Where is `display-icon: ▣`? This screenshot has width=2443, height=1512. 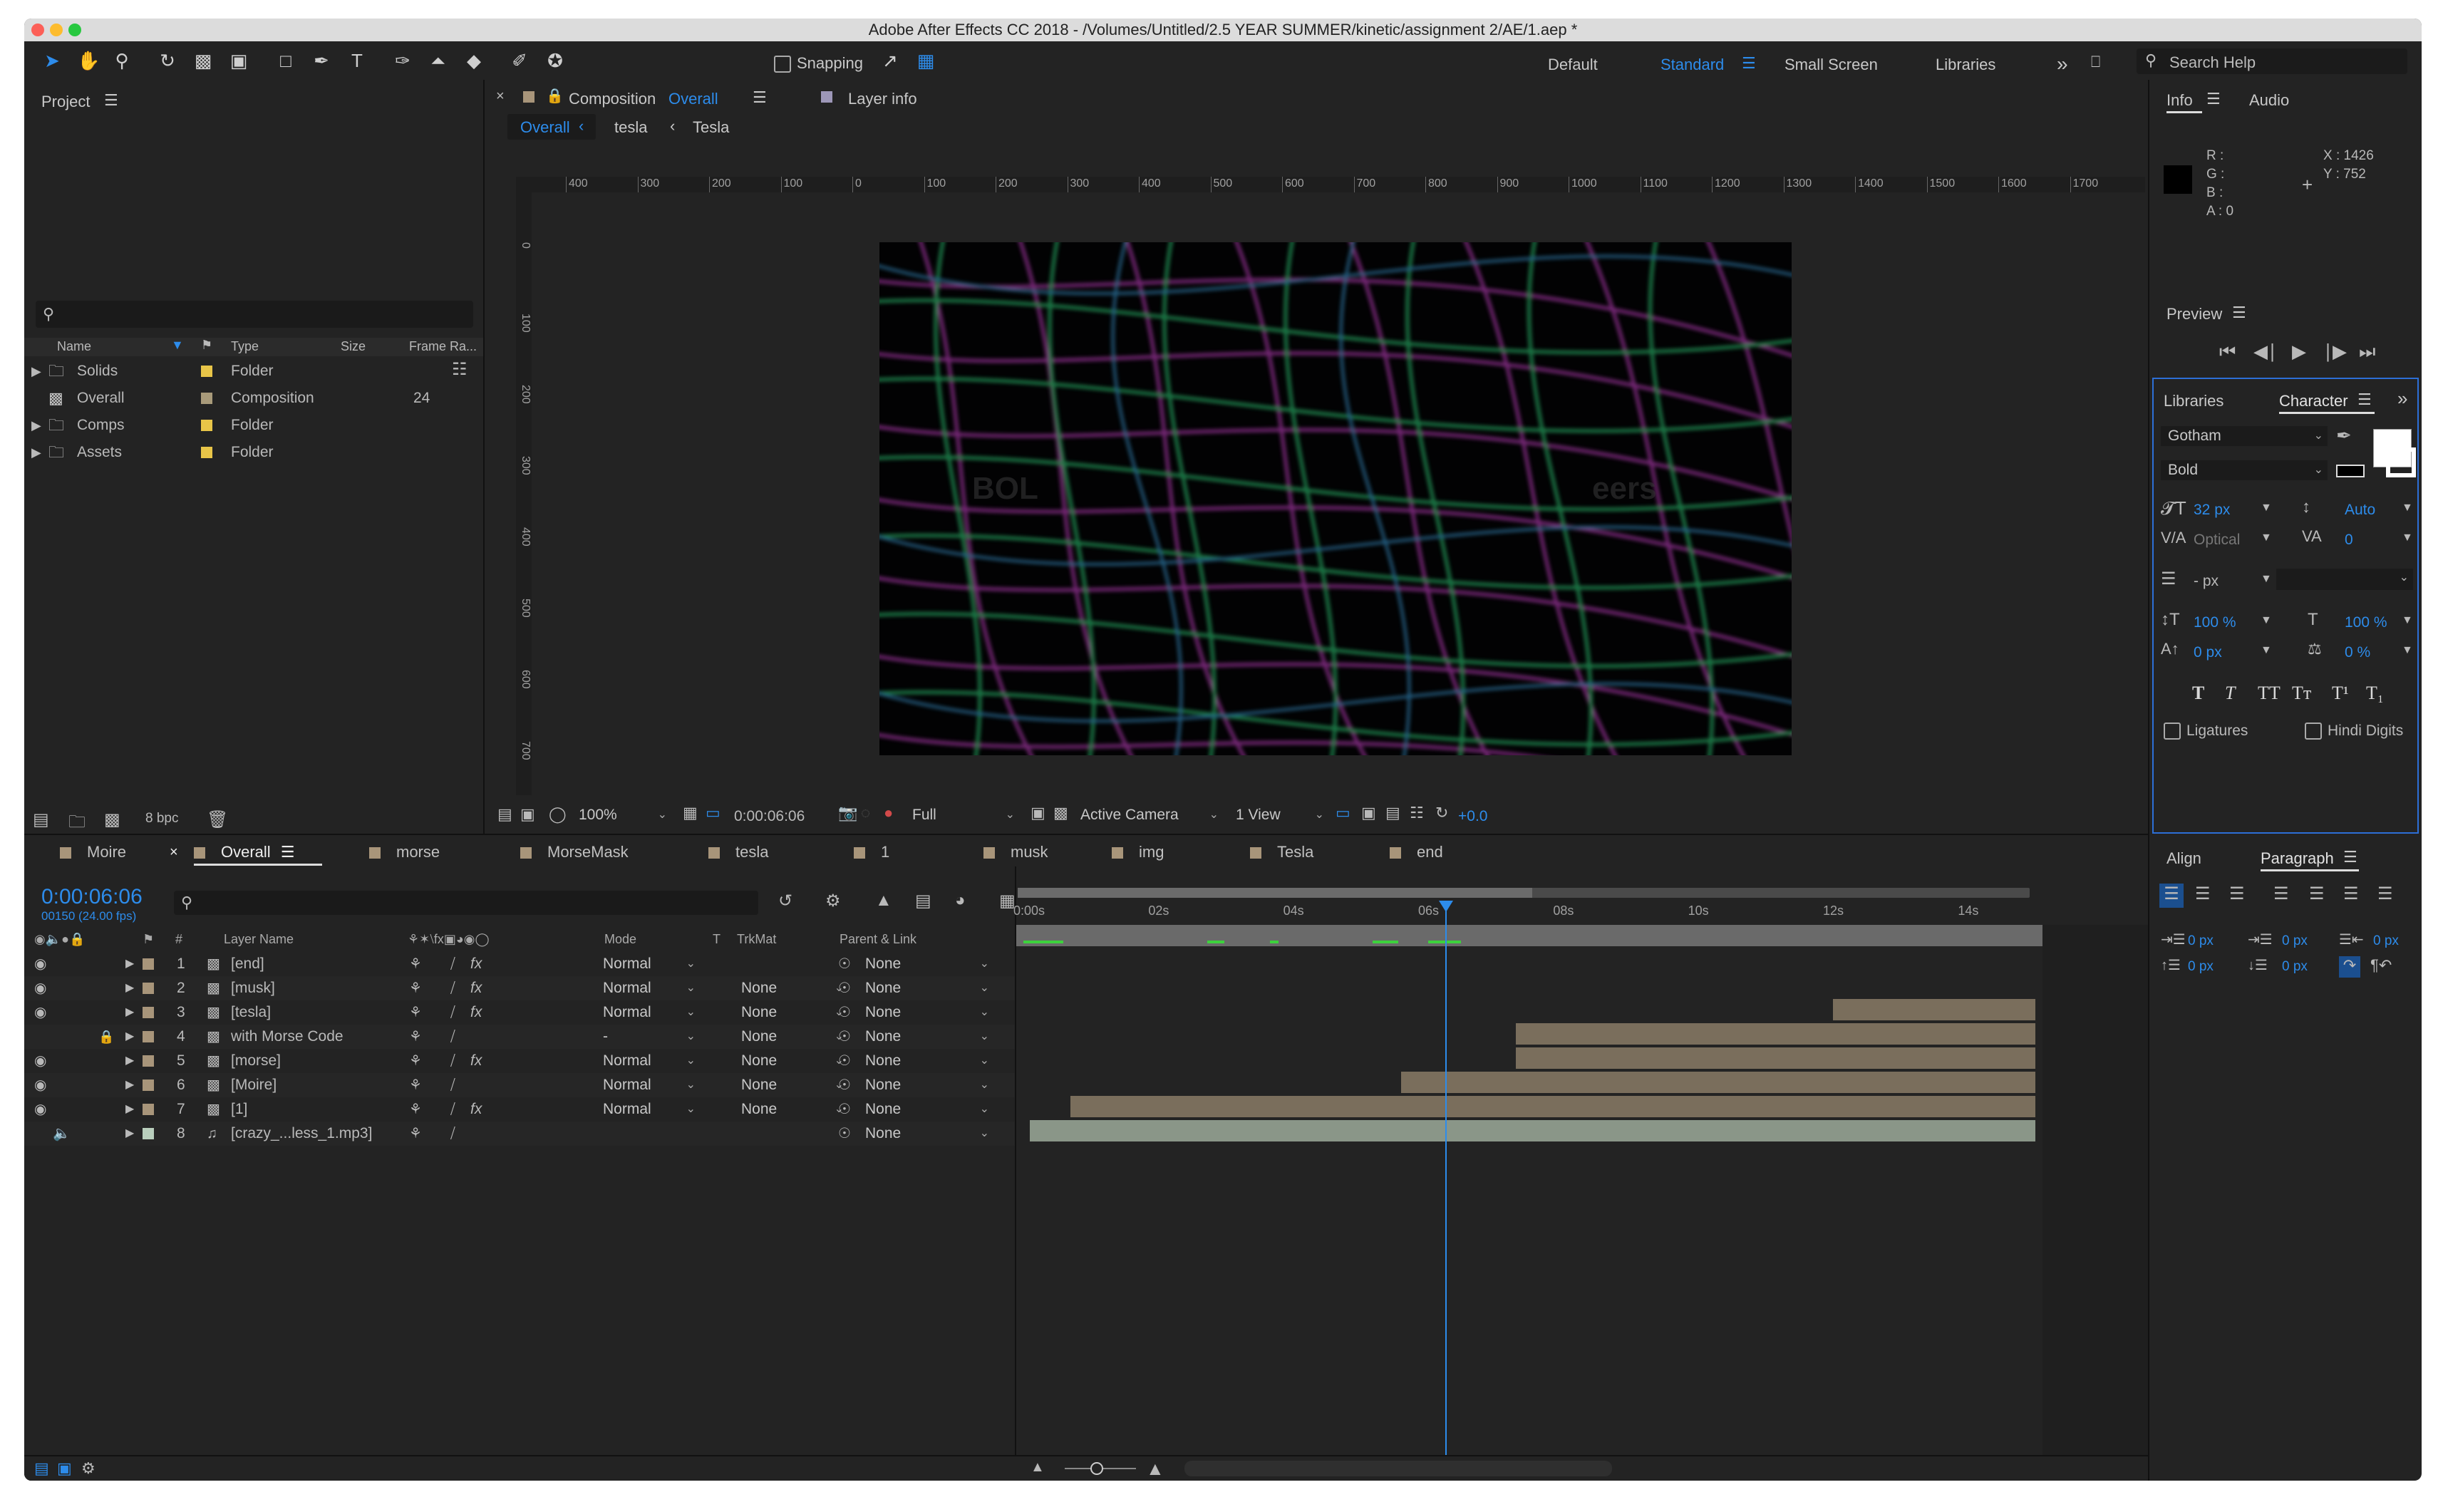 display-icon: ▣ is located at coordinates (528, 815).